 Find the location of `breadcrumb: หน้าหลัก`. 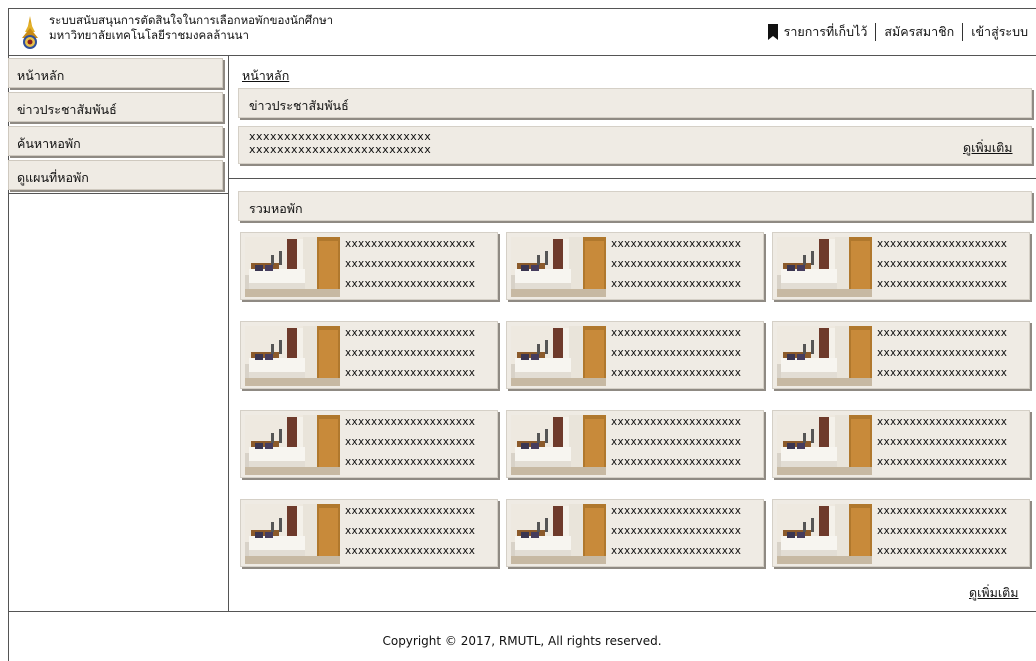

breadcrumb: หน้าหลัก is located at coordinates (265, 76).